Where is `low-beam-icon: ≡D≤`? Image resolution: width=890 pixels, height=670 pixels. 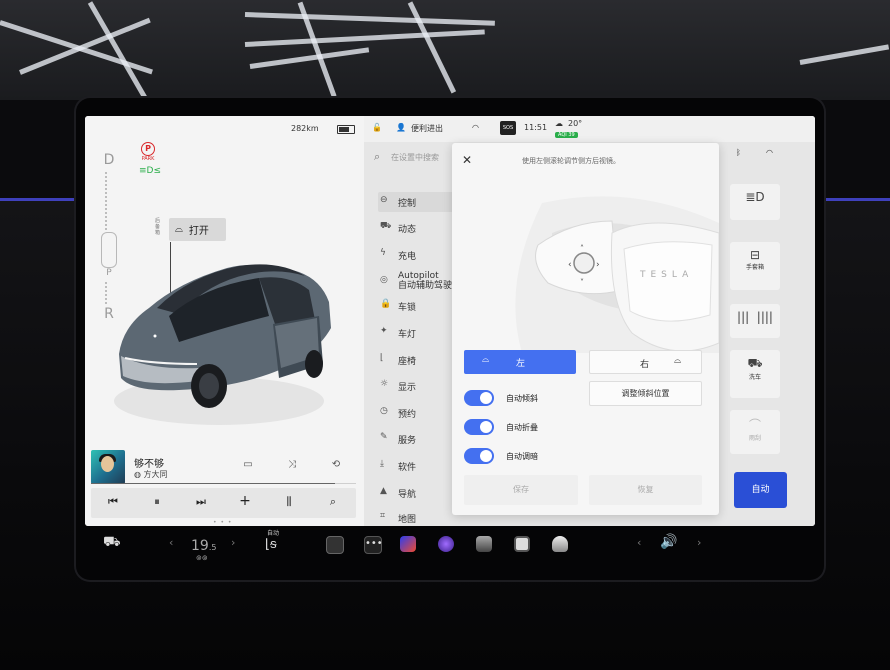 low-beam-icon: ≡D≤ is located at coordinates (150, 171).